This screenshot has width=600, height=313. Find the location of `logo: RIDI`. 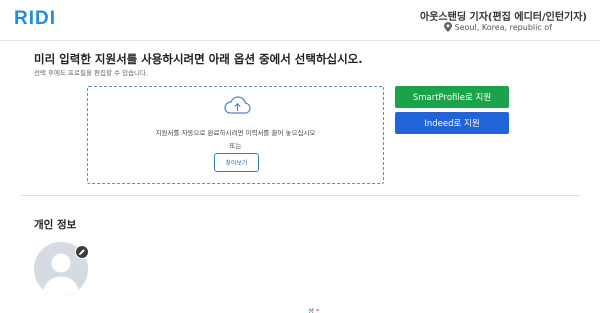

logo: RIDI is located at coordinates (35, 19).